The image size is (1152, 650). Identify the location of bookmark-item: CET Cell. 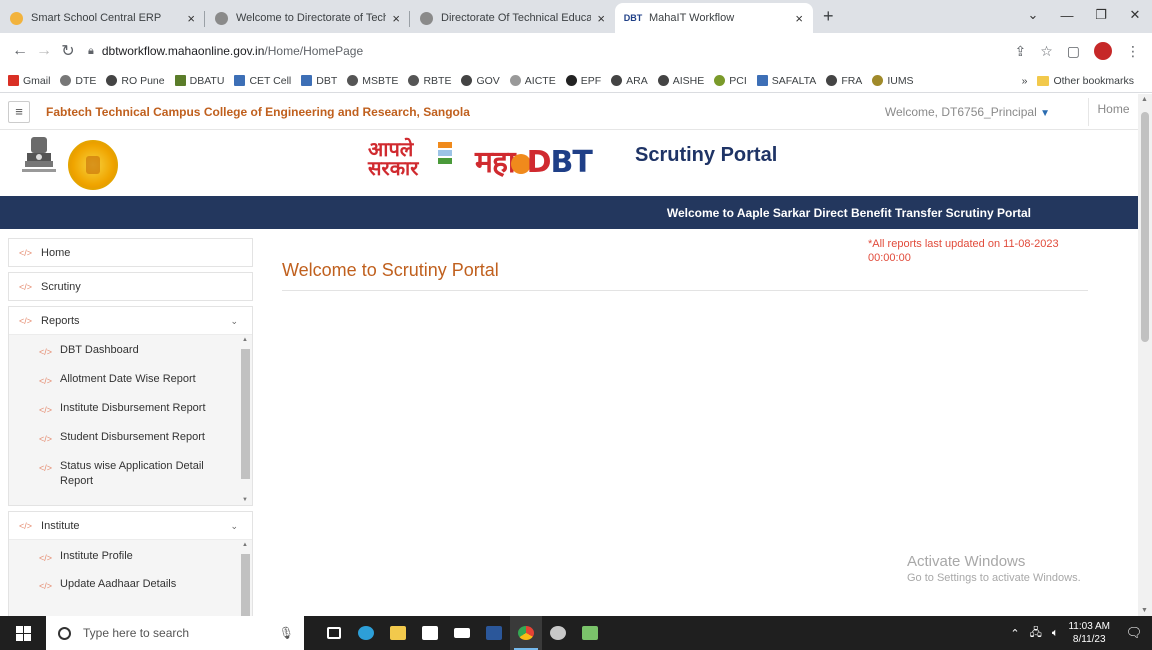
(262, 81).